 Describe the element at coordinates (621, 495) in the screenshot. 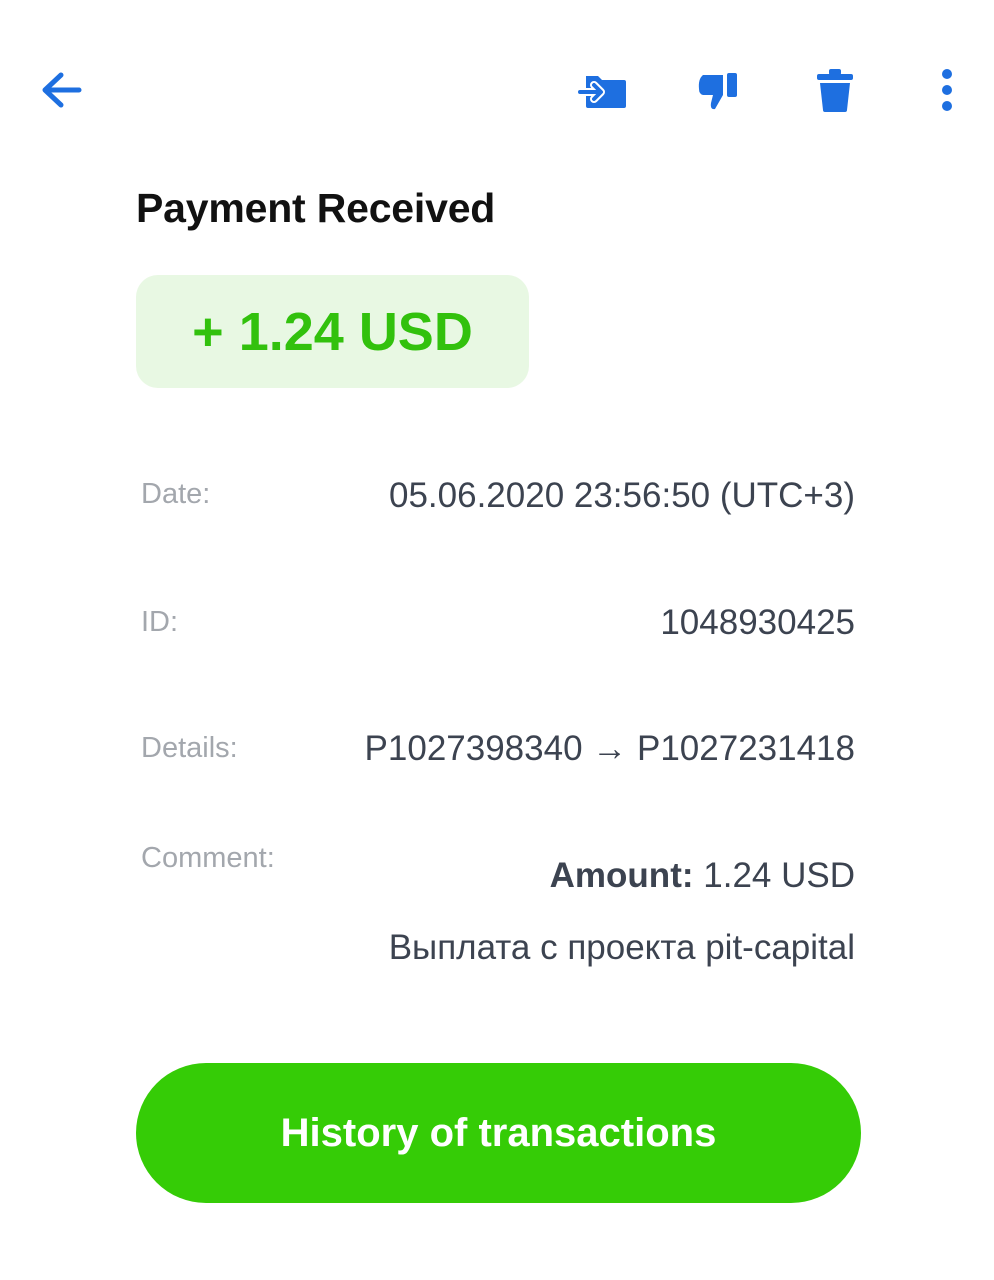

I see `date-value: 05.06.2020 23:56:50 (UTC+3)` at that location.